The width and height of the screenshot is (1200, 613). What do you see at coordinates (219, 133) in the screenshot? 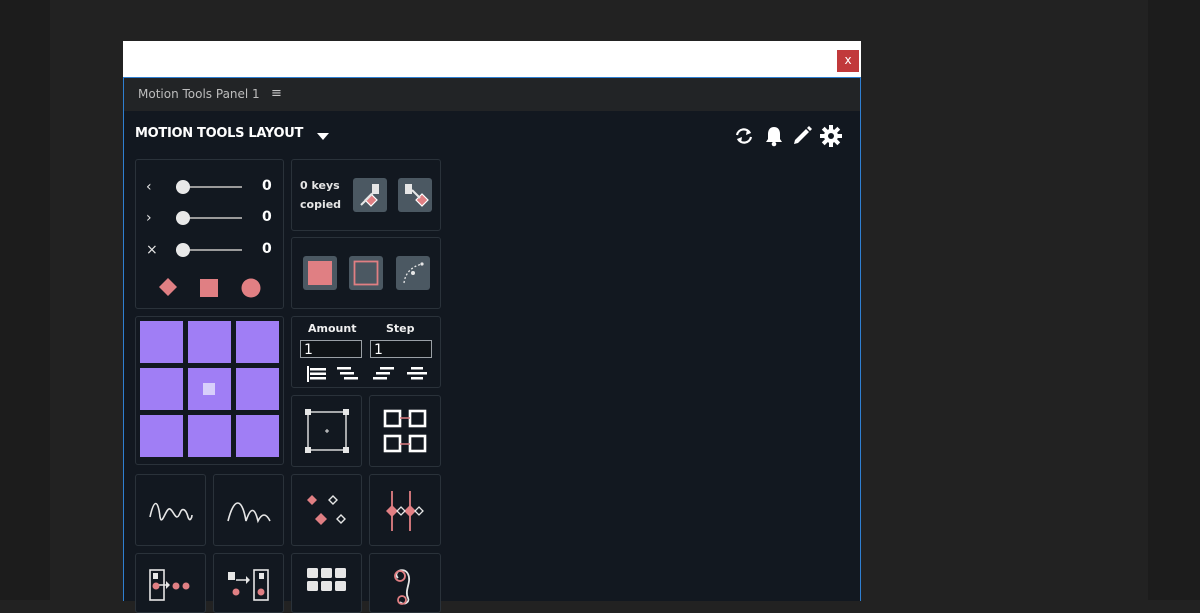
I see `layout-title: MOTION TOOLS LAYOUT` at bounding box center [219, 133].